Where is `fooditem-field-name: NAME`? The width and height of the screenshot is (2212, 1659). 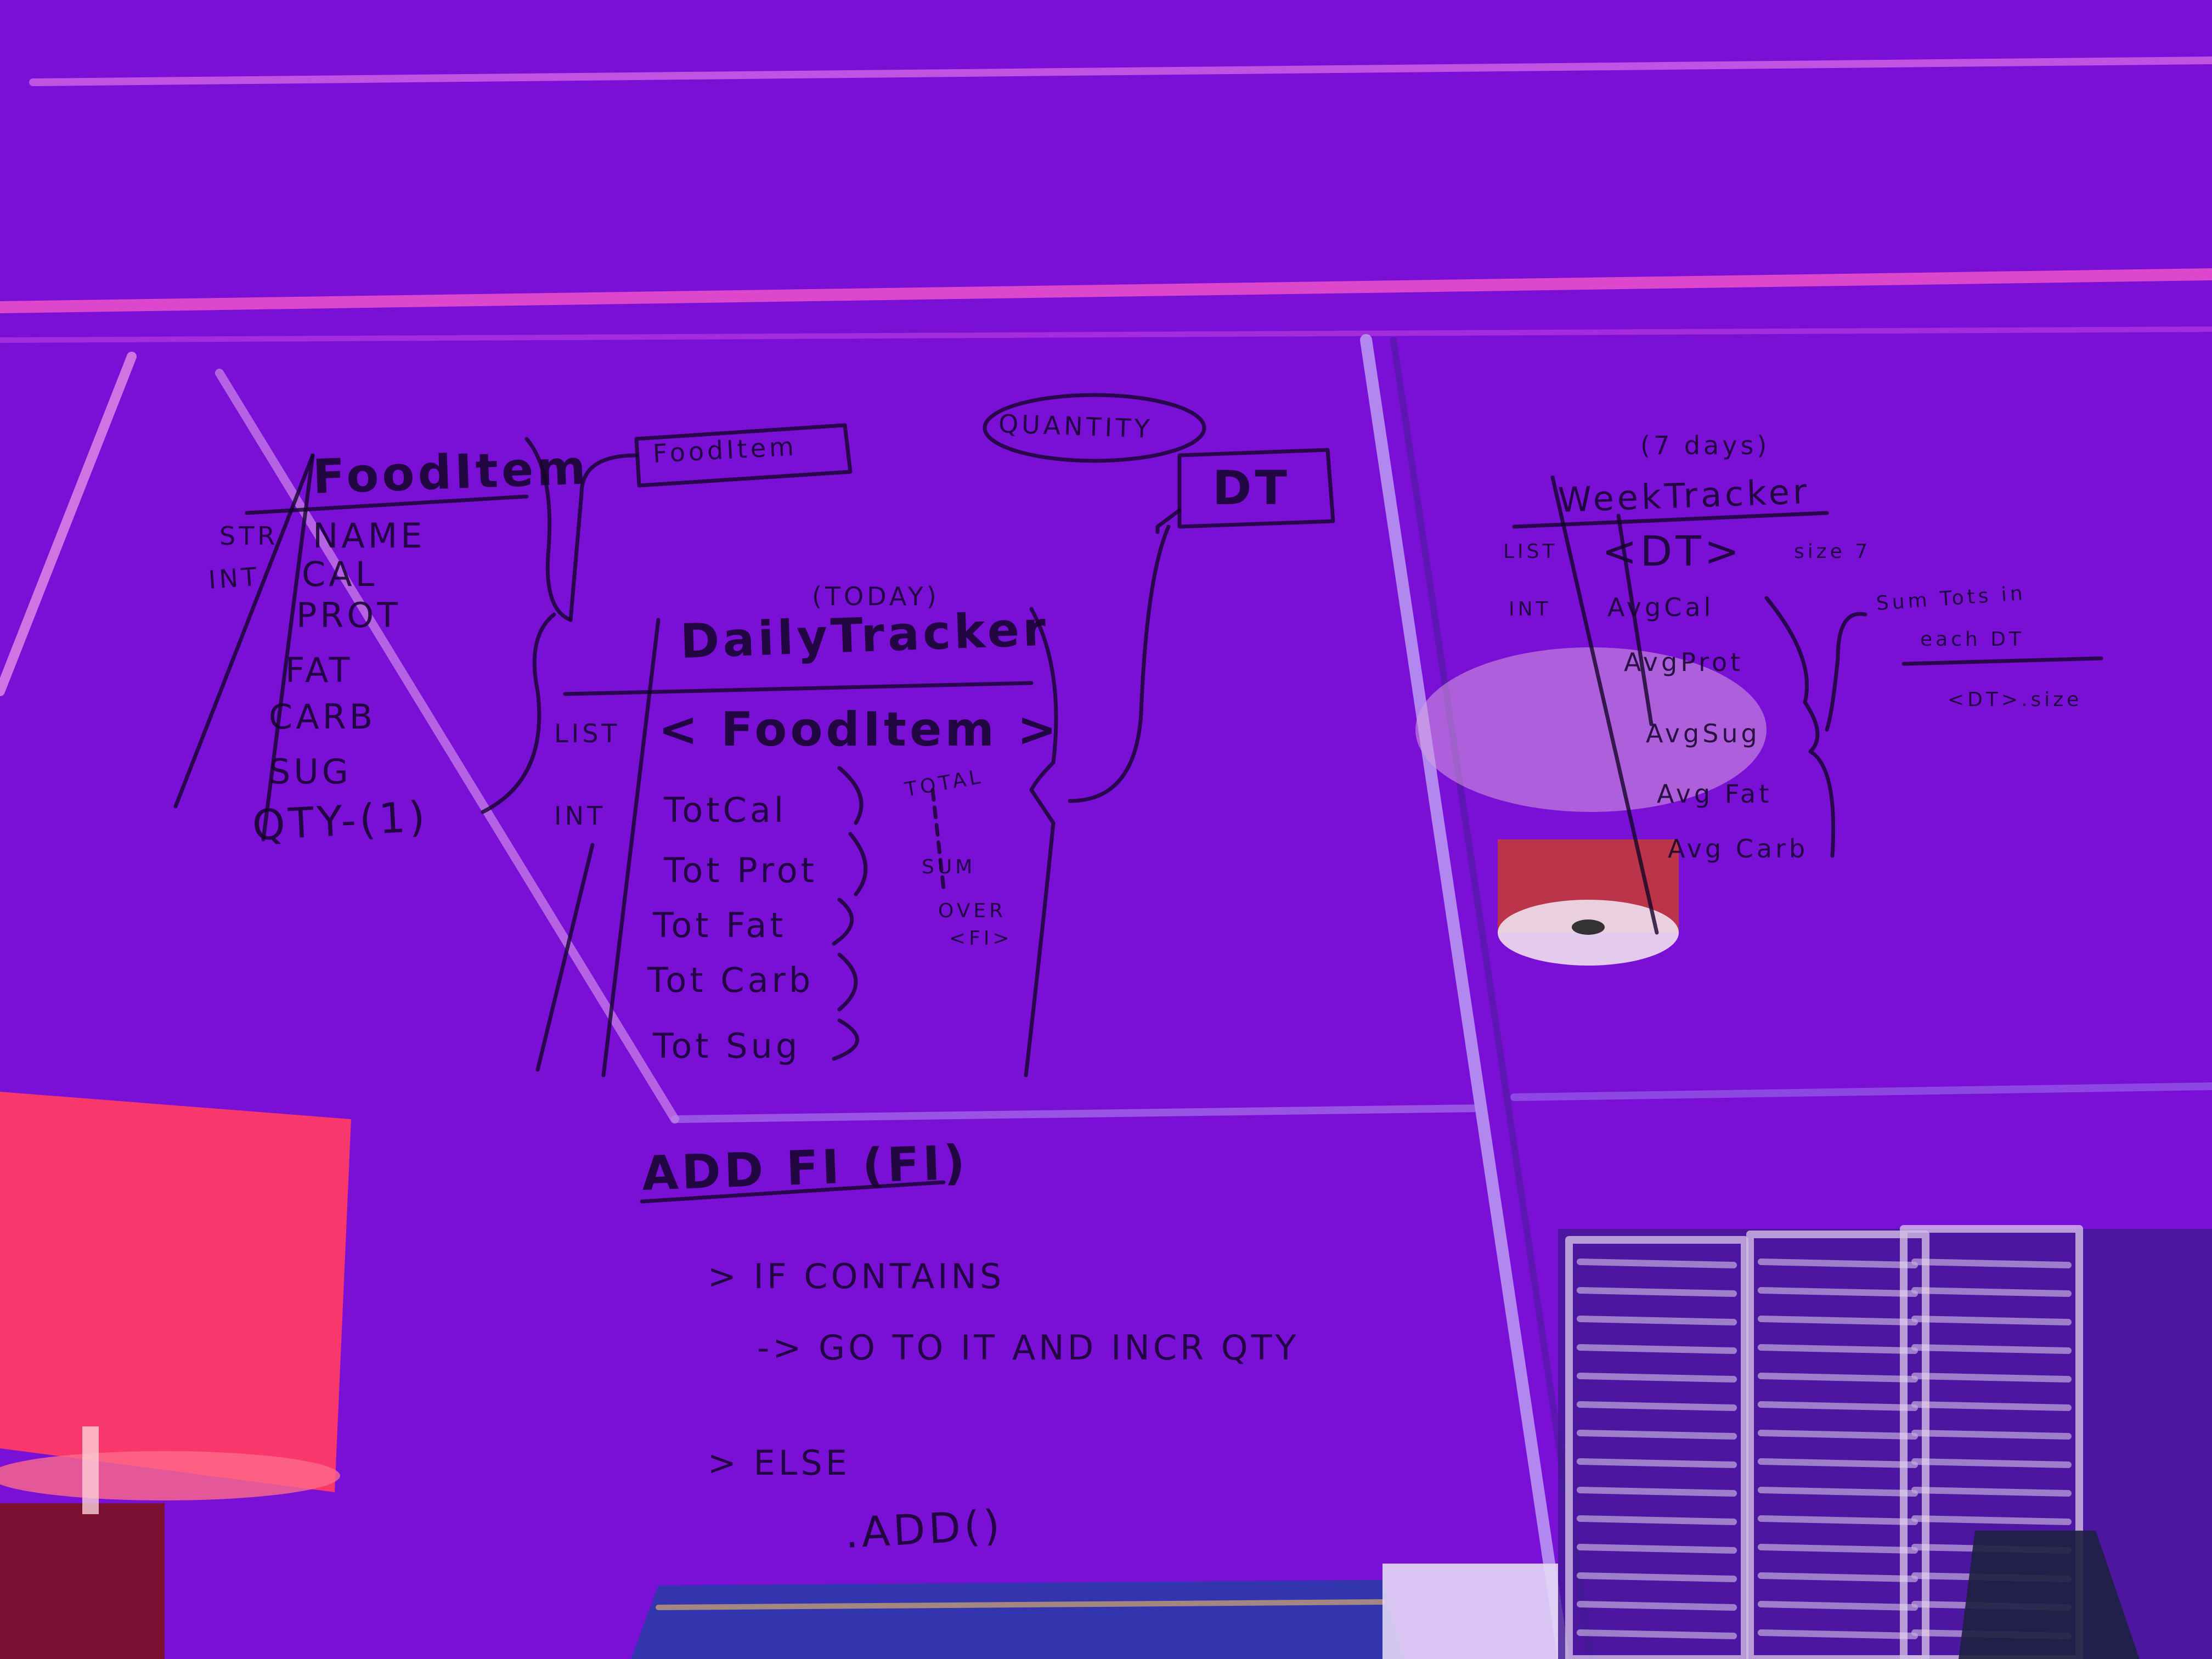 fooditem-field-name: NAME is located at coordinates (369, 536).